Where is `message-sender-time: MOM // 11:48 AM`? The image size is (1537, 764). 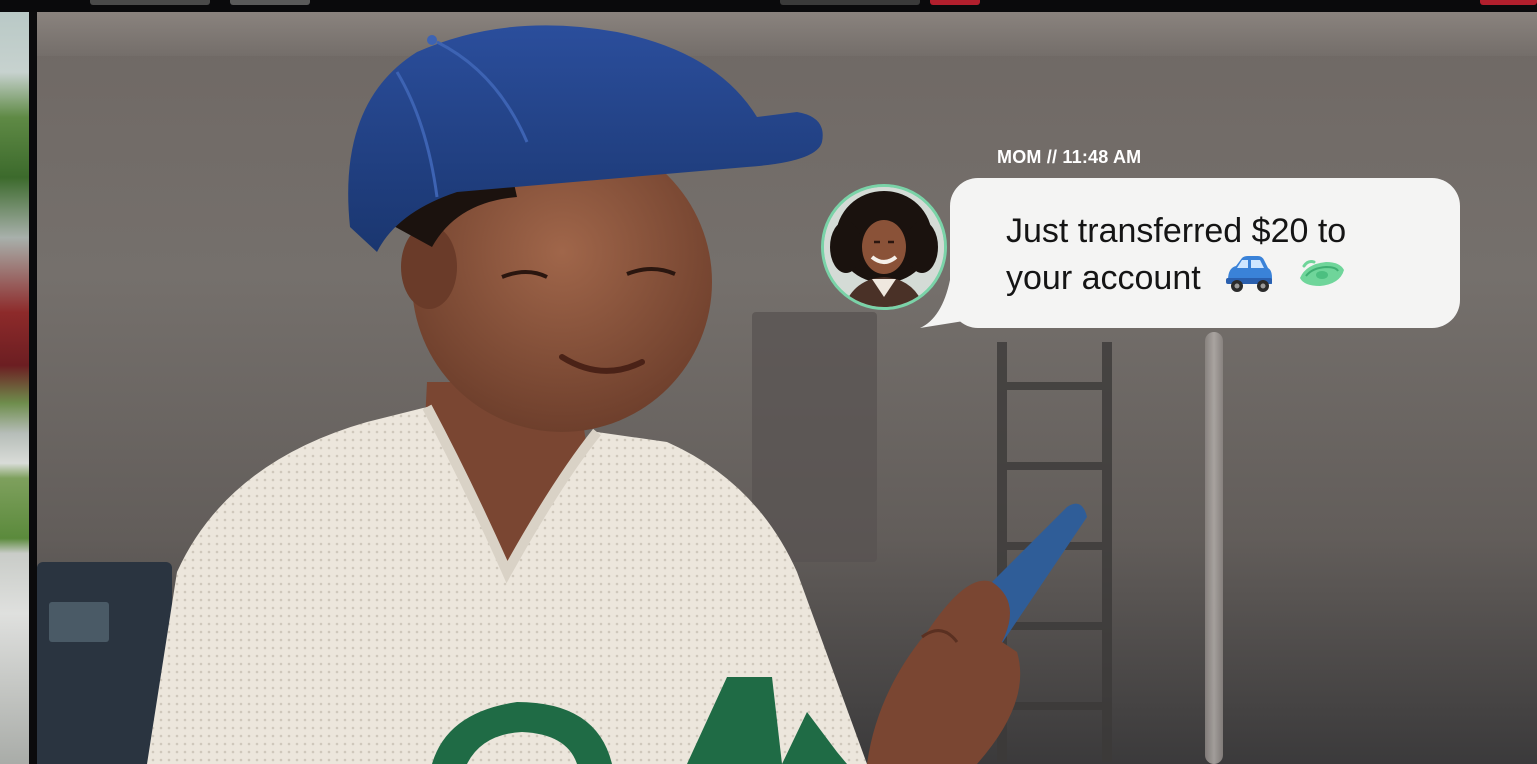 message-sender-time: MOM // 11:48 AM is located at coordinates (1069, 157).